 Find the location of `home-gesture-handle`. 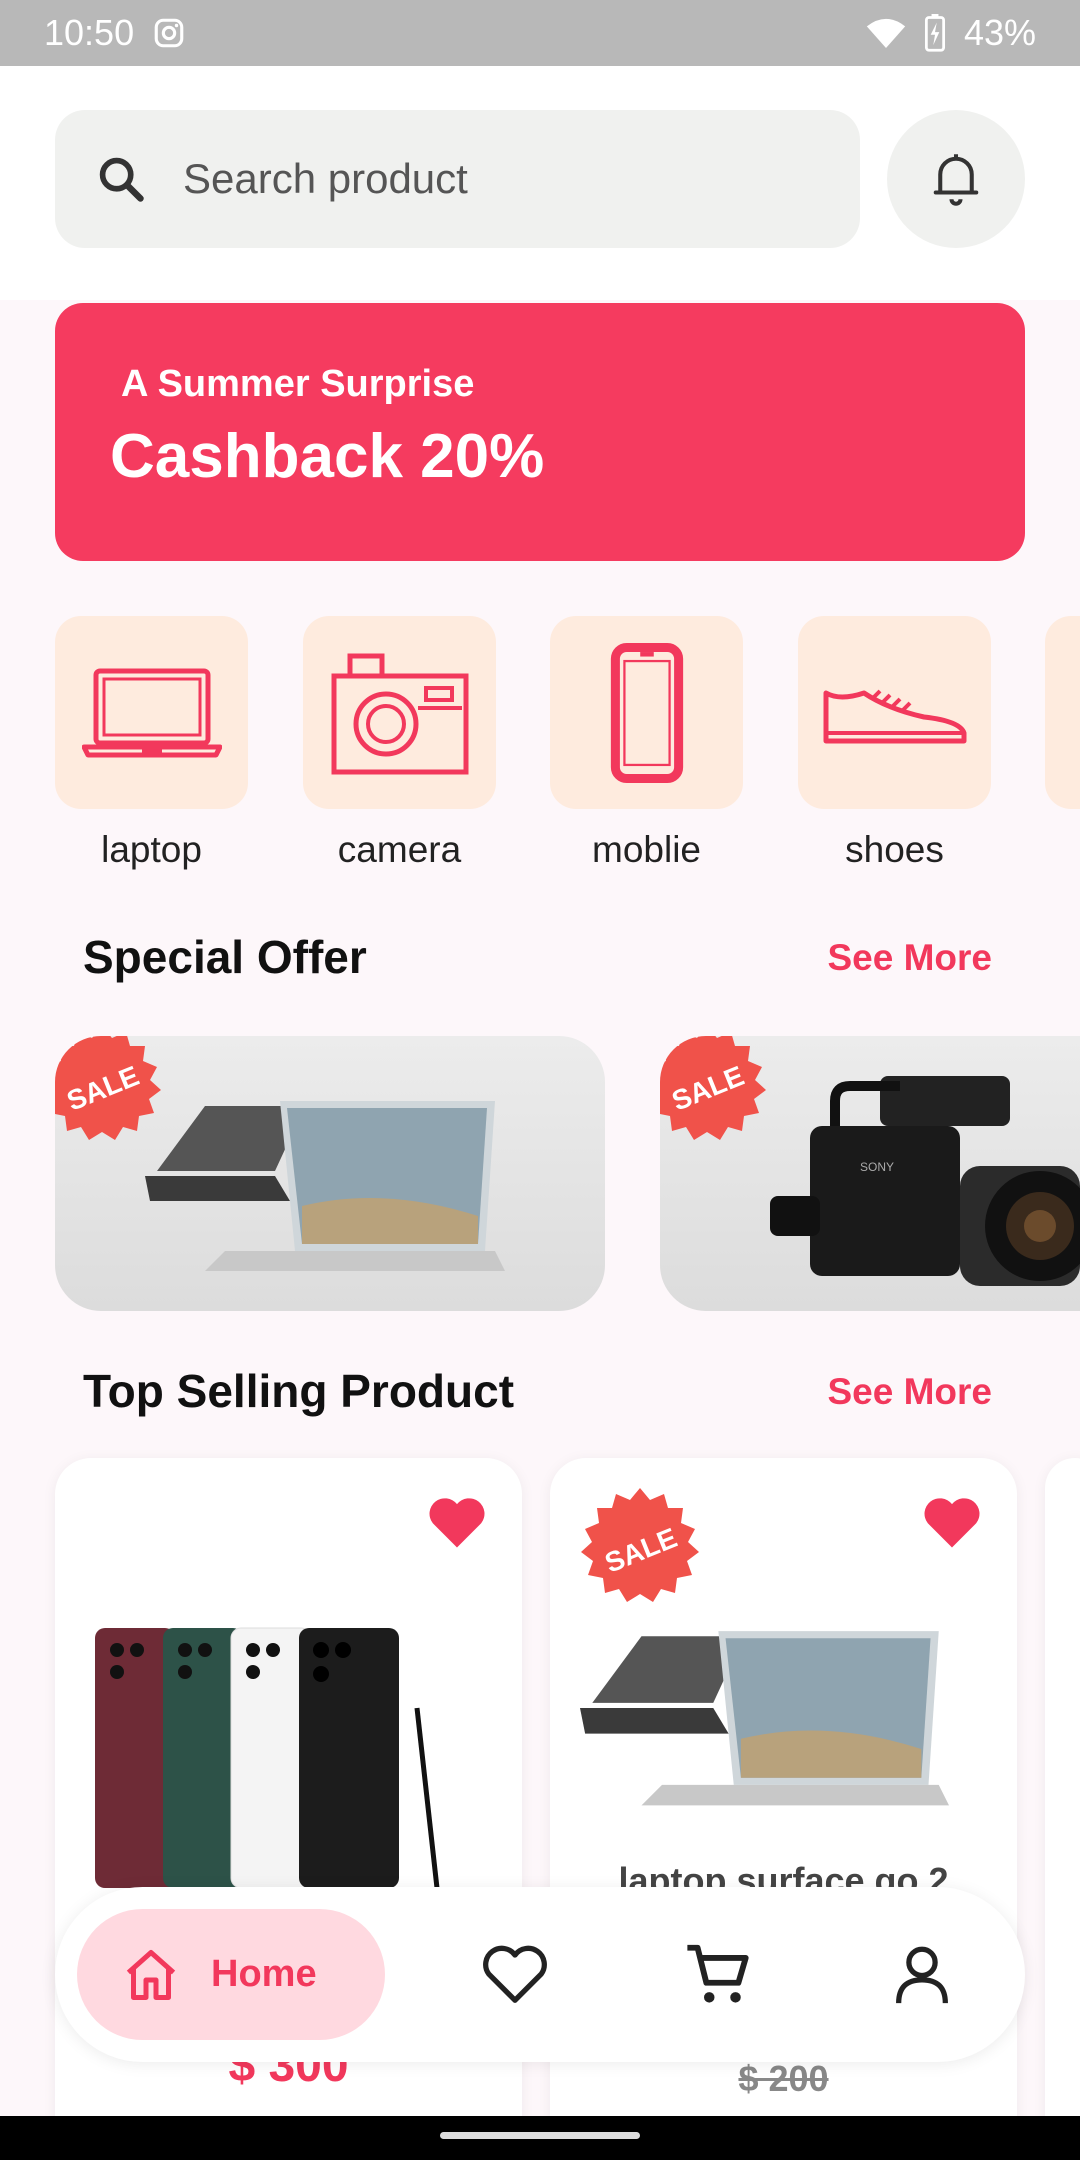

home-gesture-handle is located at coordinates (540, 2135).